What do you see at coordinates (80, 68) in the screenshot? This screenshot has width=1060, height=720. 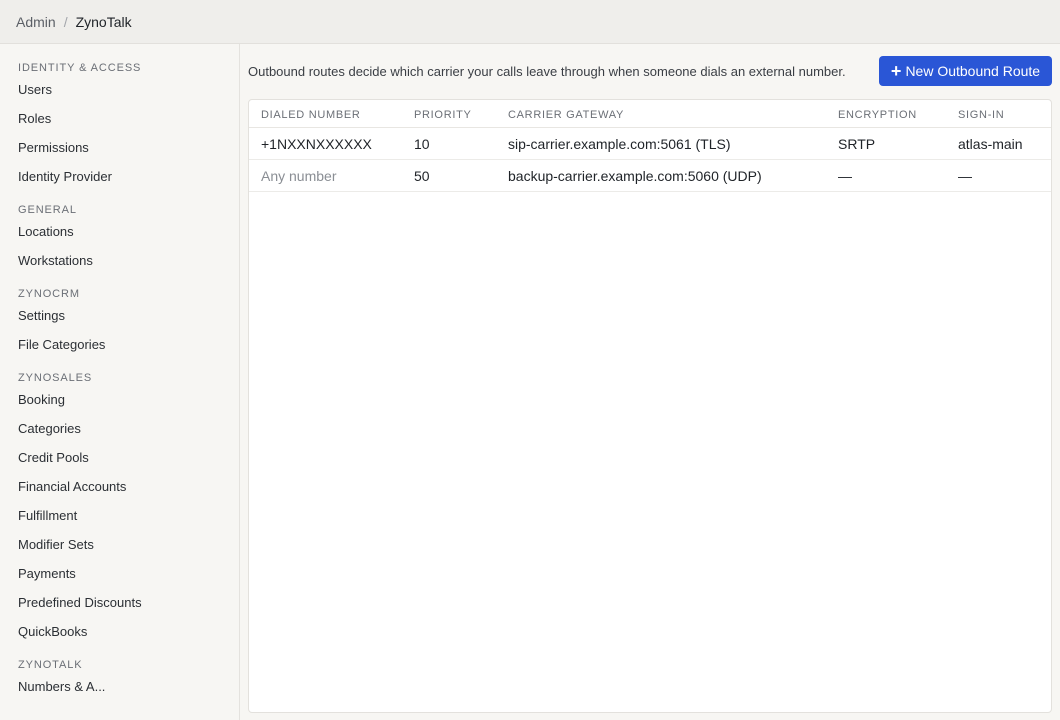 I see `sidebar-group-title: IDENTITY & ACCESS` at bounding box center [80, 68].